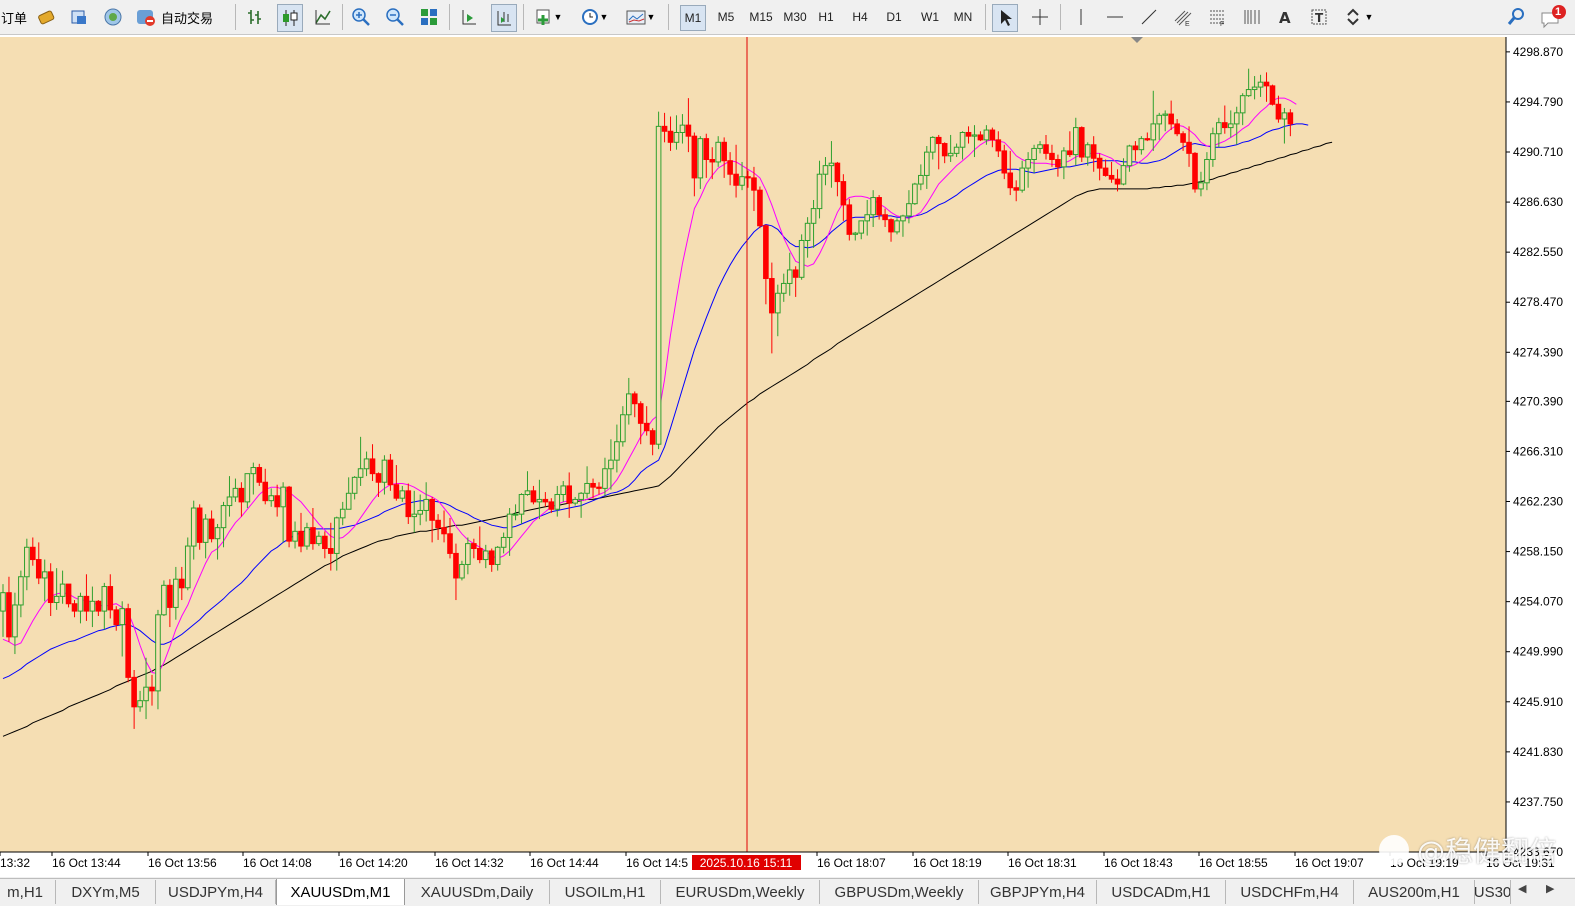 This screenshot has height=906, width=1575. I want to click on periods-menu-button: ▼, so click(594, 17).